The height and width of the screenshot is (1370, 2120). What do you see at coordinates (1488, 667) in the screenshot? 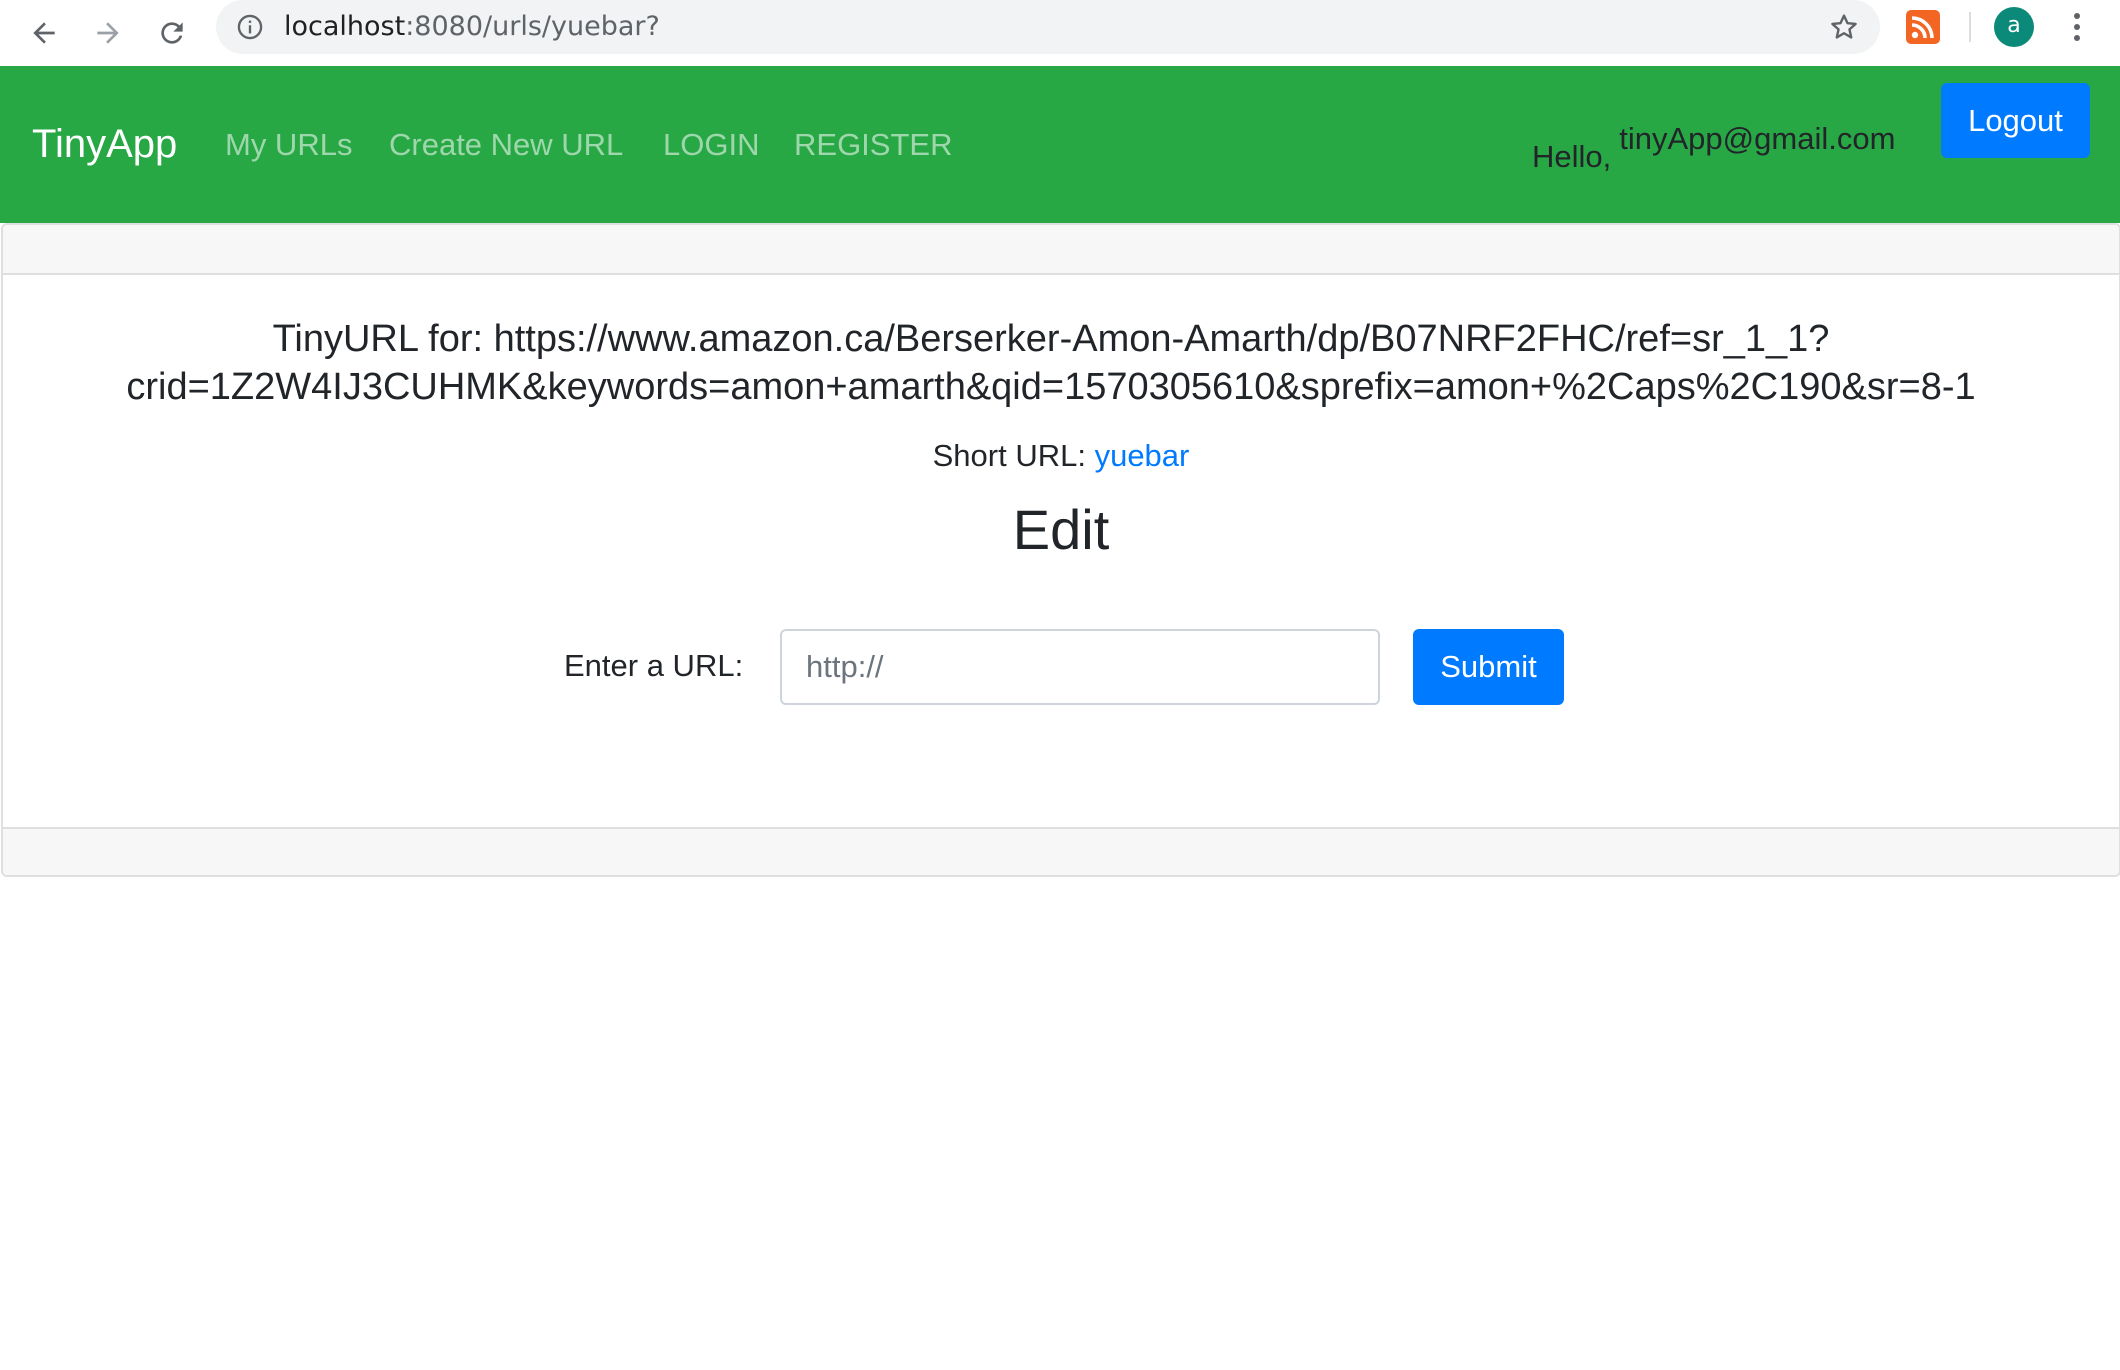
I see `submit-button: Submit` at bounding box center [1488, 667].